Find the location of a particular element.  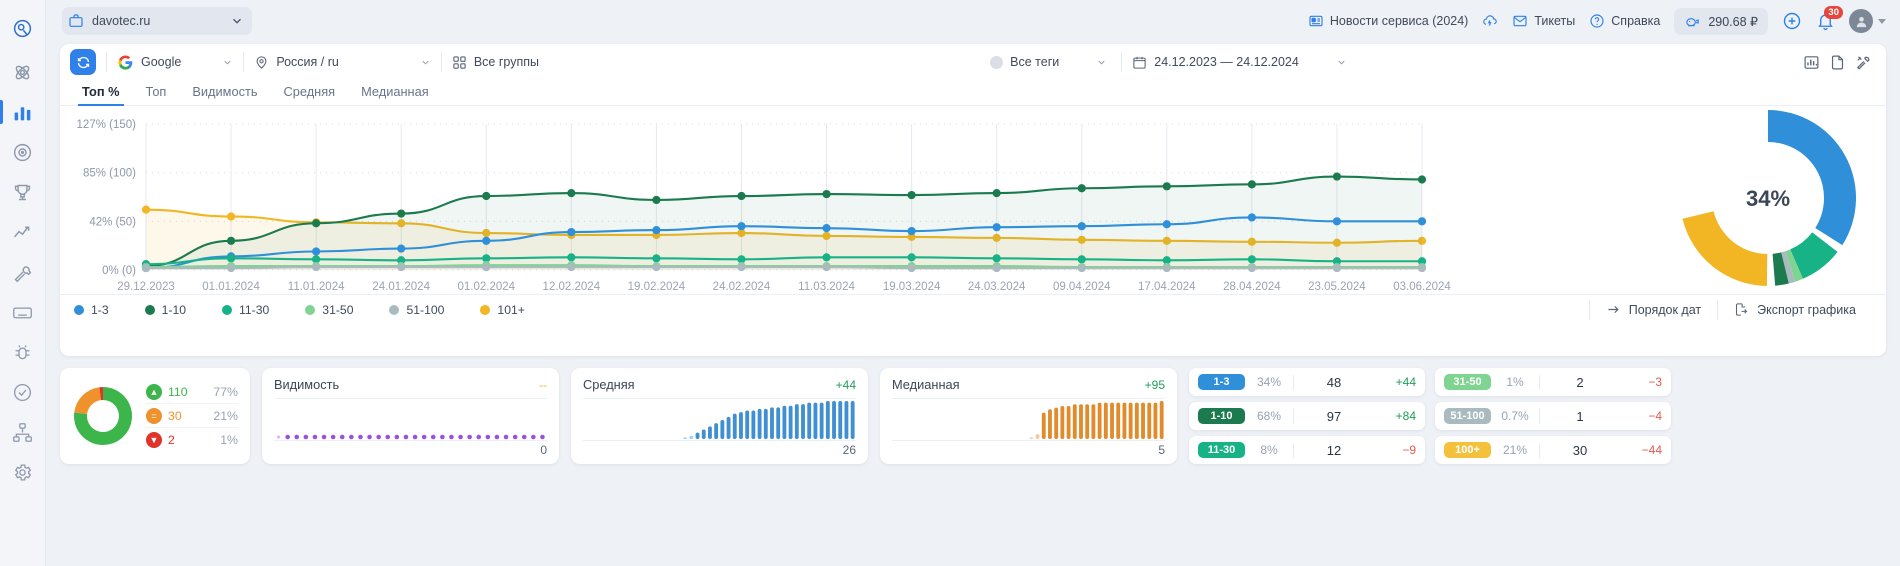

tab-top-percent: Топ % is located at coordinates (101, 95).